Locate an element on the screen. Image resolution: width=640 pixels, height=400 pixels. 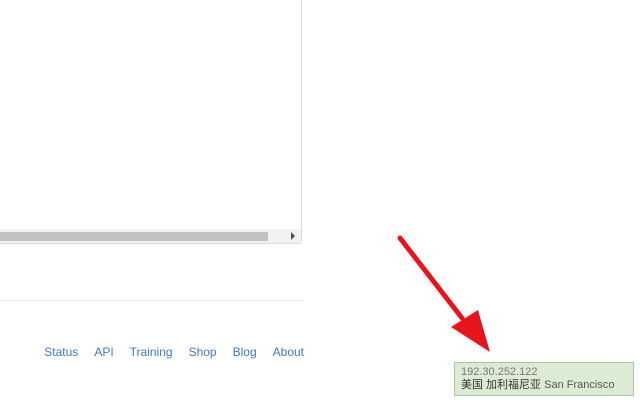
footer-link-blog: Blog is located at coordinates (245, 352).